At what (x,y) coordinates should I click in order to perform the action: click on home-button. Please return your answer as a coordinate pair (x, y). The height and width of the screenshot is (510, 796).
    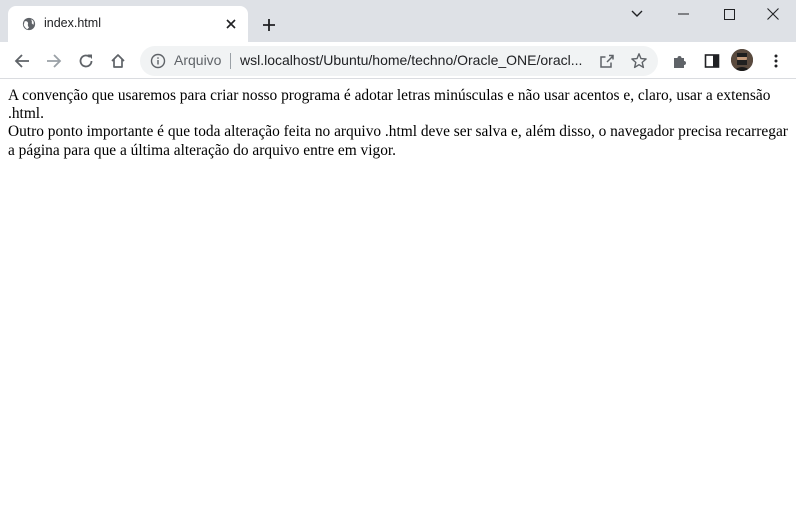
    Looking at the image, I should click on (118, 61).